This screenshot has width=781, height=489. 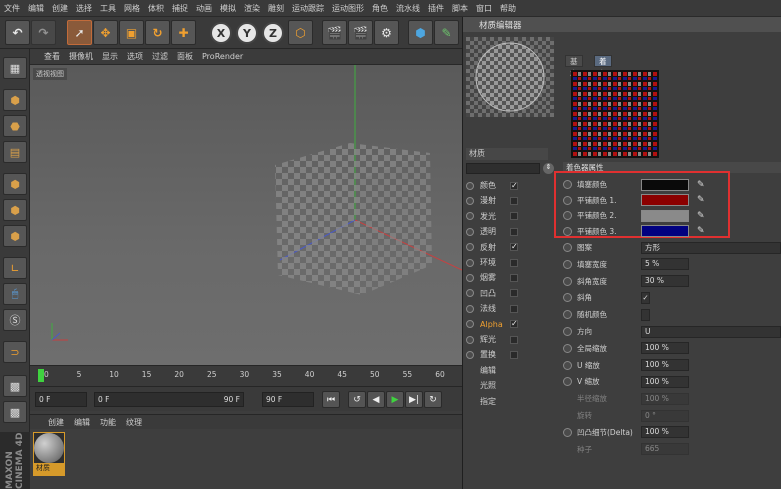 What do you see at coordinates (228, 8) in the screenshot?
I see `menu-item: 模拟` at bounding box center [228, 8].